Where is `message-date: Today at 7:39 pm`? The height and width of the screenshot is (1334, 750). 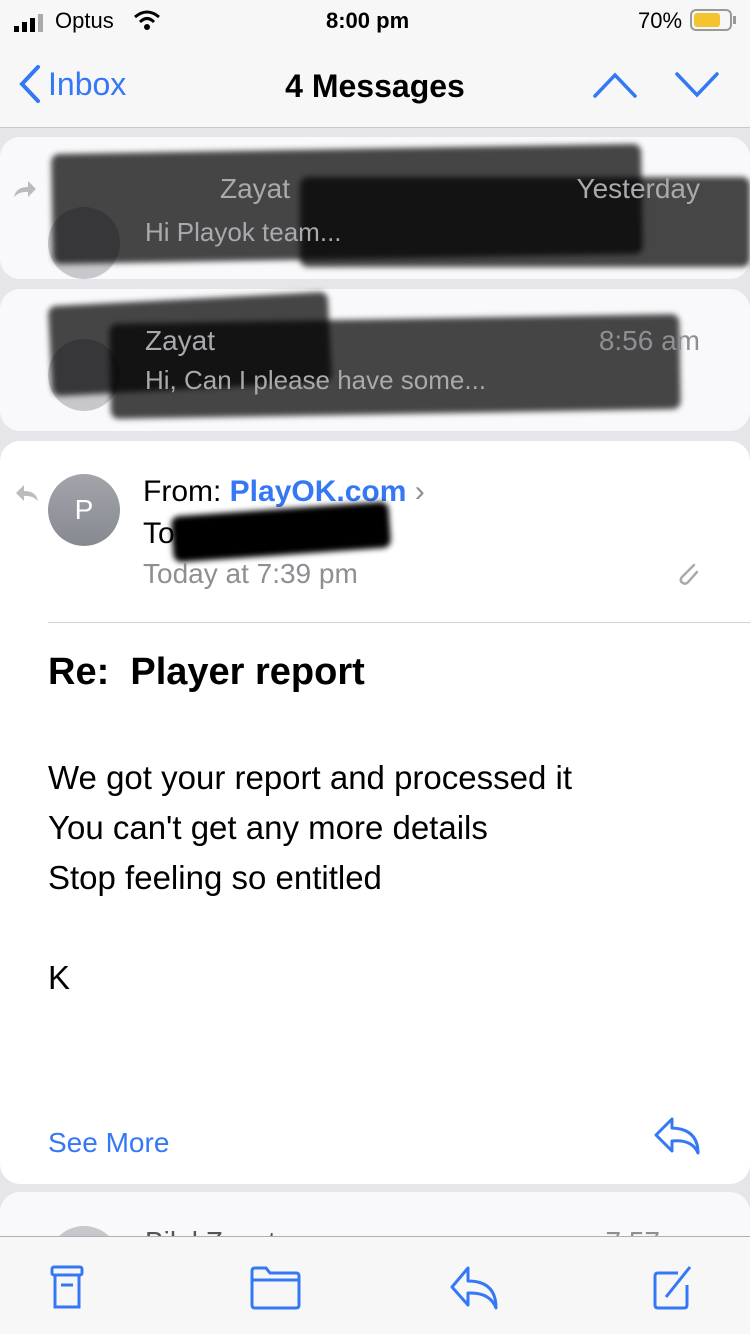 message-date: Today at 7:39 pm is located at coordinates (250, 573).